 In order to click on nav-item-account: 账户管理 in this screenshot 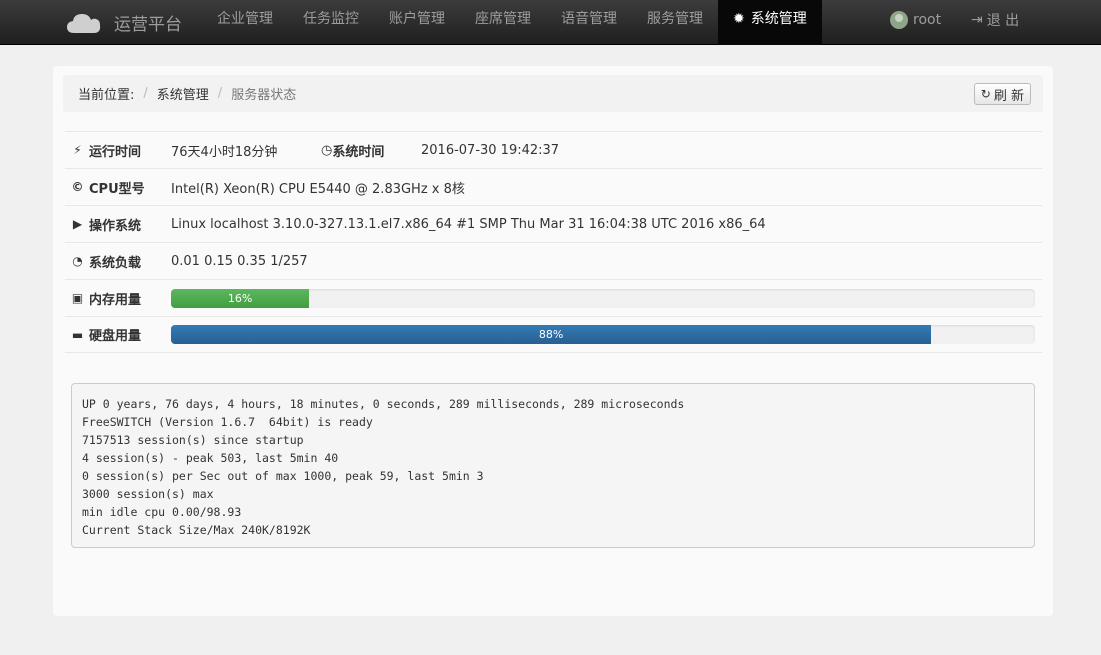, I will do `click(417, 22)`.